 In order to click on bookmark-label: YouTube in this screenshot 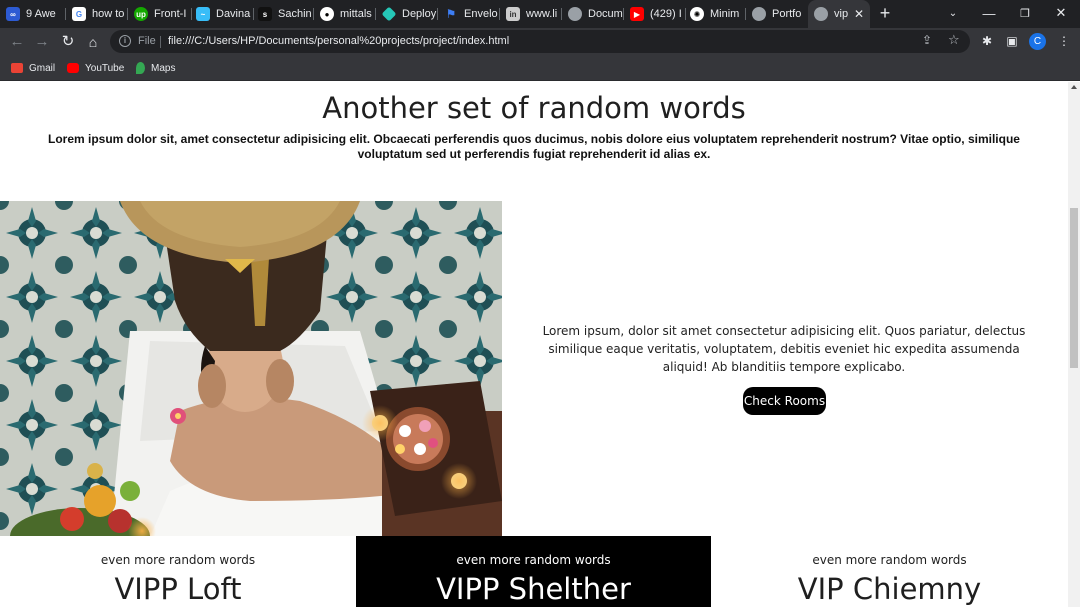, I will do `click(105, 68)`.